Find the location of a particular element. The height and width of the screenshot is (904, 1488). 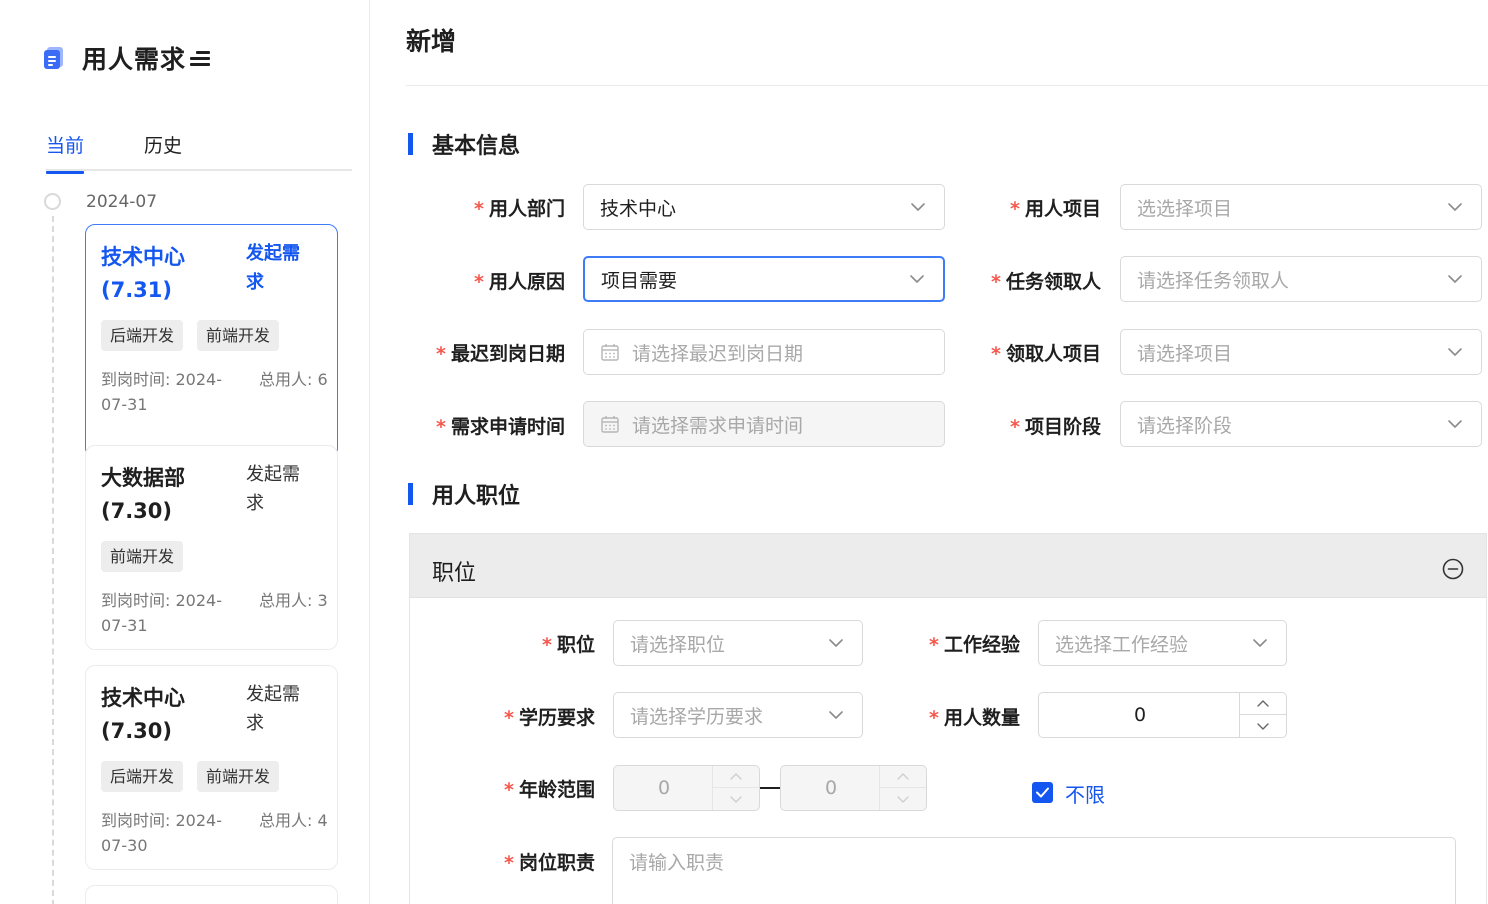

sidebar-header: 用人需求 is located at coordinates (127, 58).